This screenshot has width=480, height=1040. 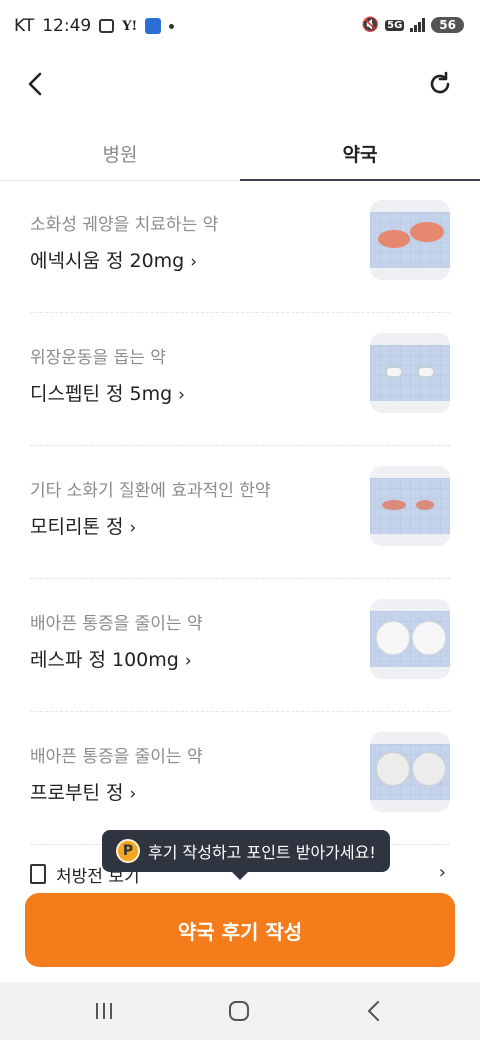 I want to click on app-bar, so click(x=240, y=84).